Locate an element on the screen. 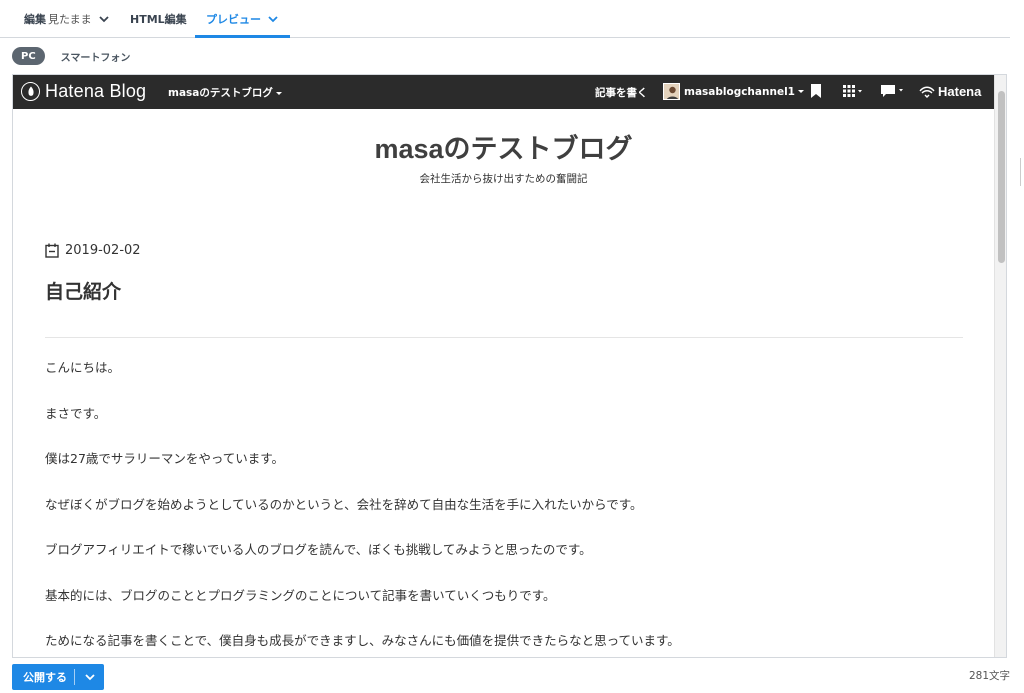 The image size is (1024, 693). apps-grid-icon is located at coordinates (853, 91).